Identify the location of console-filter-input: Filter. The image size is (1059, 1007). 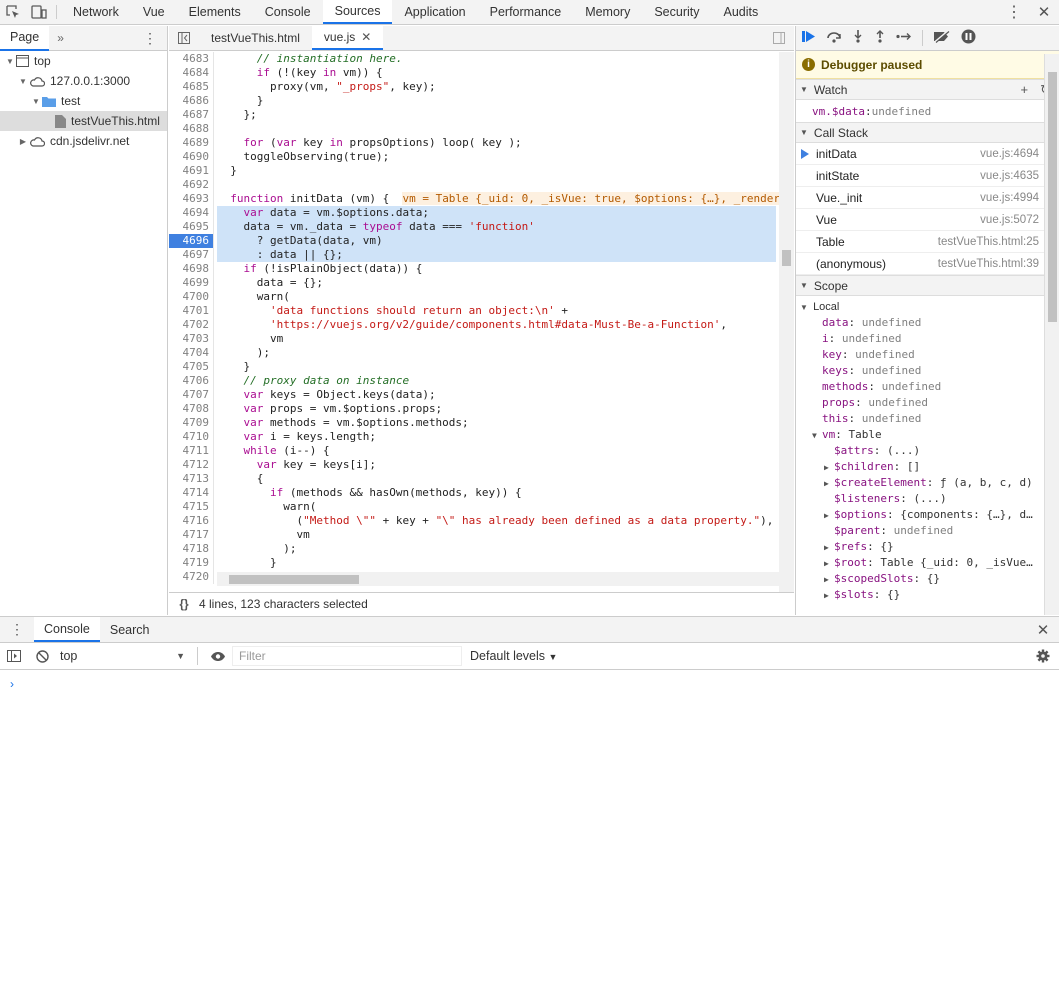
(347, 656).